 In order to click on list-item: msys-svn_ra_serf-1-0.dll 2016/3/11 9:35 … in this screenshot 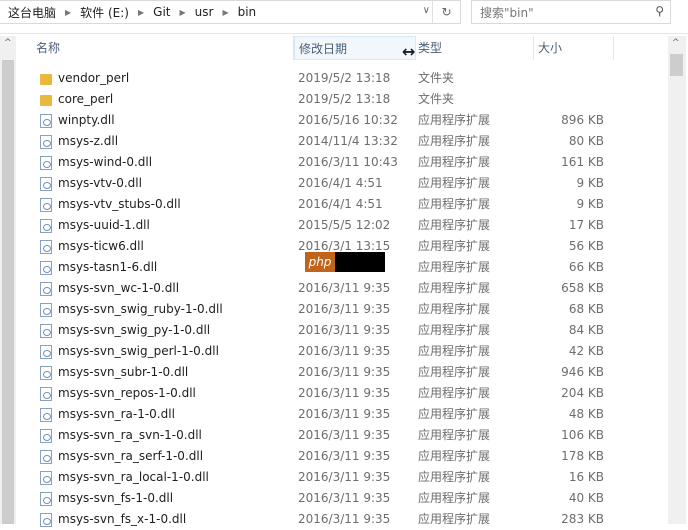, I will do `click(321, 456)`.